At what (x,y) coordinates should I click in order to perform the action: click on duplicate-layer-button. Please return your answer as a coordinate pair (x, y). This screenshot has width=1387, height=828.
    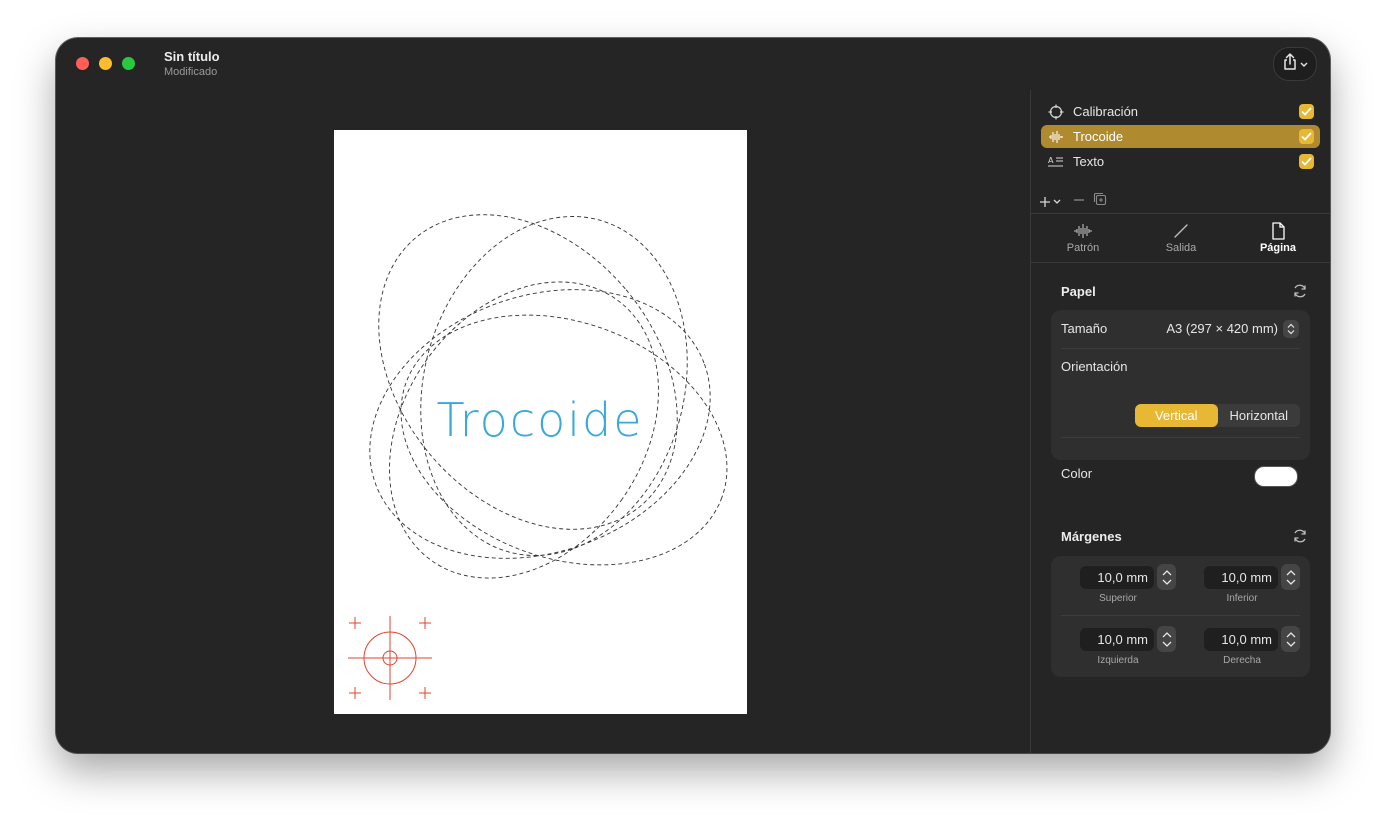
    Looking at the image, I should click on (1100, 201).